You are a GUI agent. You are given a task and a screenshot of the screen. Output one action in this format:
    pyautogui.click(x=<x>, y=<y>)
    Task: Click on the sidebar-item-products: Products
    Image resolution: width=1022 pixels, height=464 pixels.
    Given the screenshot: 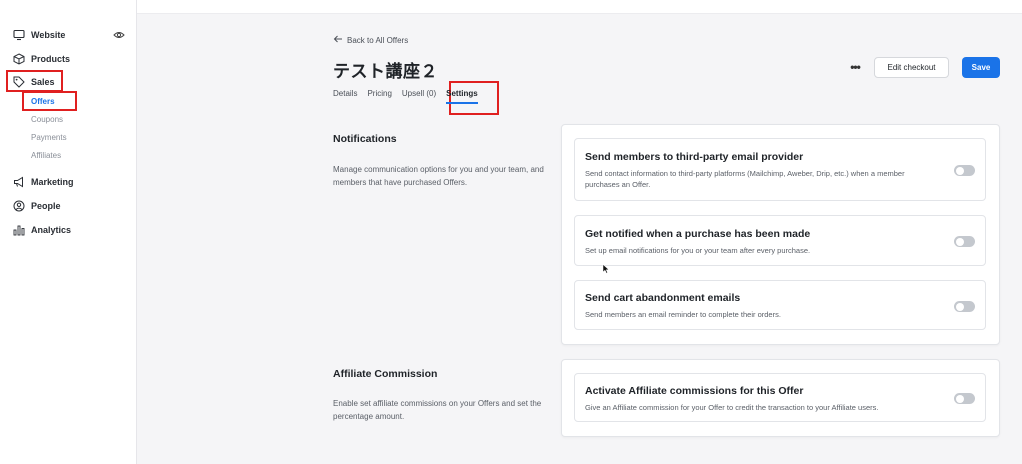 What is the action you would take?
    pyautogui.click(x=41, y=59)
    